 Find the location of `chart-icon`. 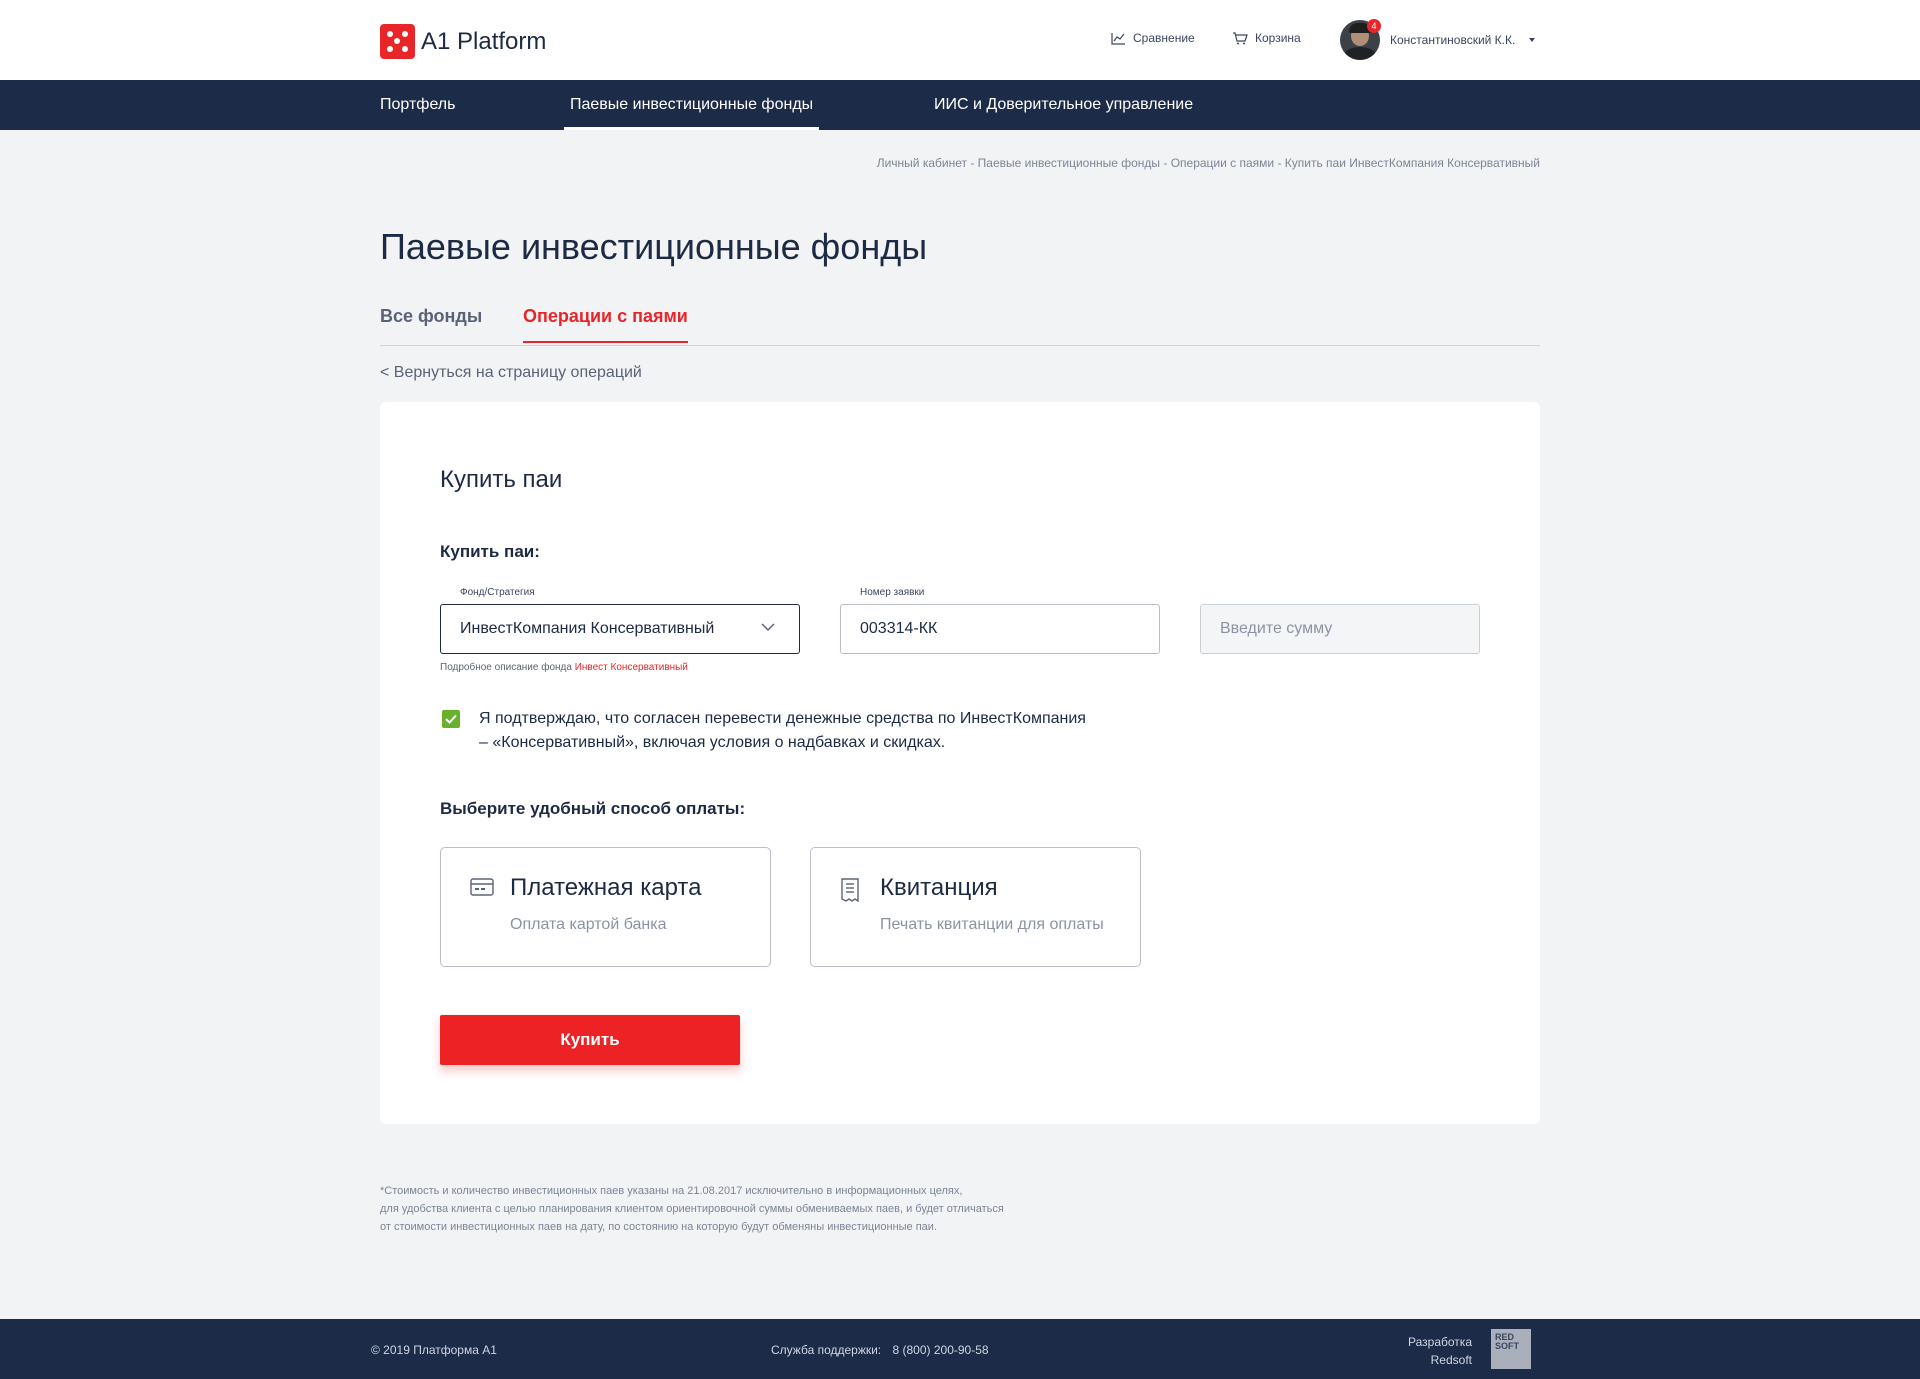

chart-icon is located at coordinates (1118, 38).